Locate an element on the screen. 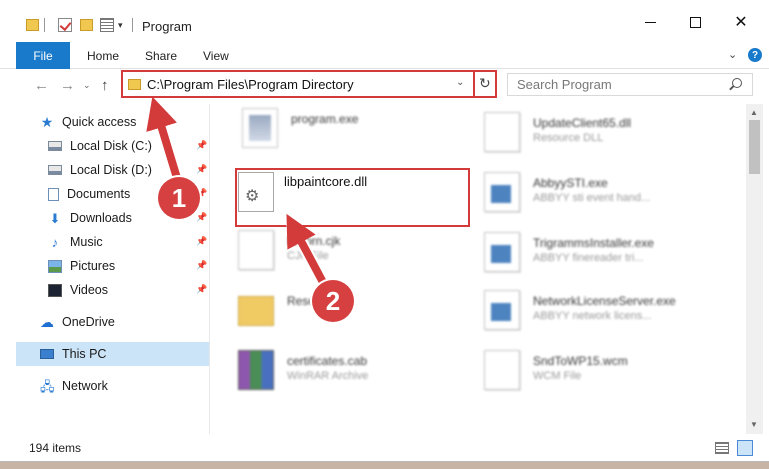  close-button: ✕ is located at coordinates (741, 22).